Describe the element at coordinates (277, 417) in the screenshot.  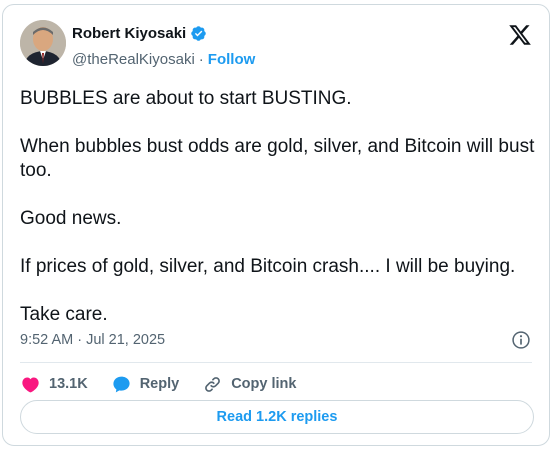
I see `read-replies-button: Read 1.2K replies` at that location.